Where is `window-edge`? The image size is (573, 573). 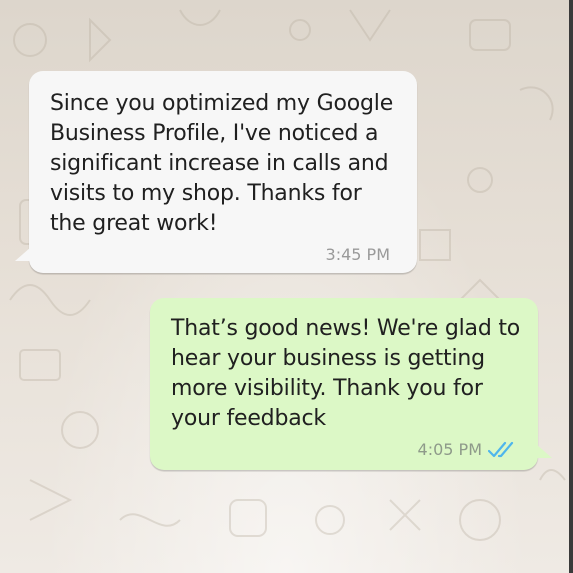
window-edge is located at coordinates (571, 286).